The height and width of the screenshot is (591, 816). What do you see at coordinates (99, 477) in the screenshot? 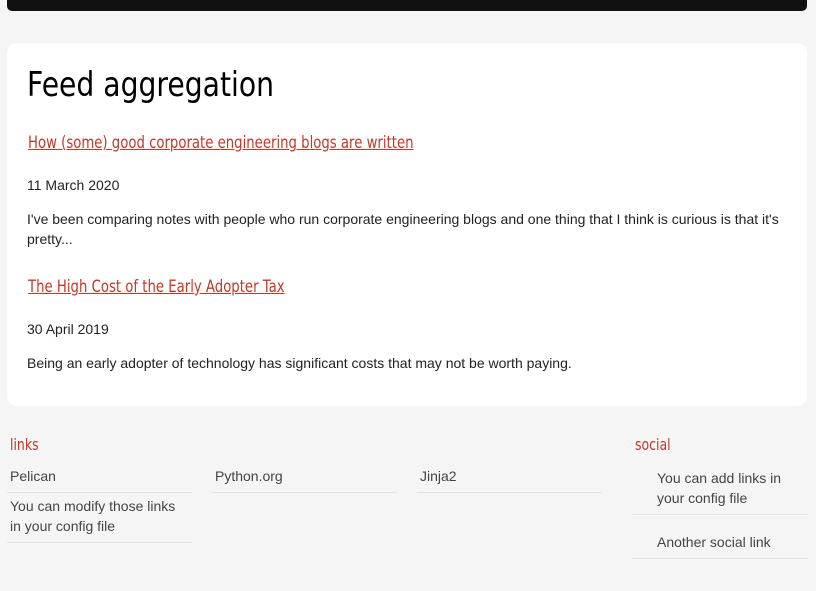
I see `link-pelican: Pelican` at bounding box center [99, 477].